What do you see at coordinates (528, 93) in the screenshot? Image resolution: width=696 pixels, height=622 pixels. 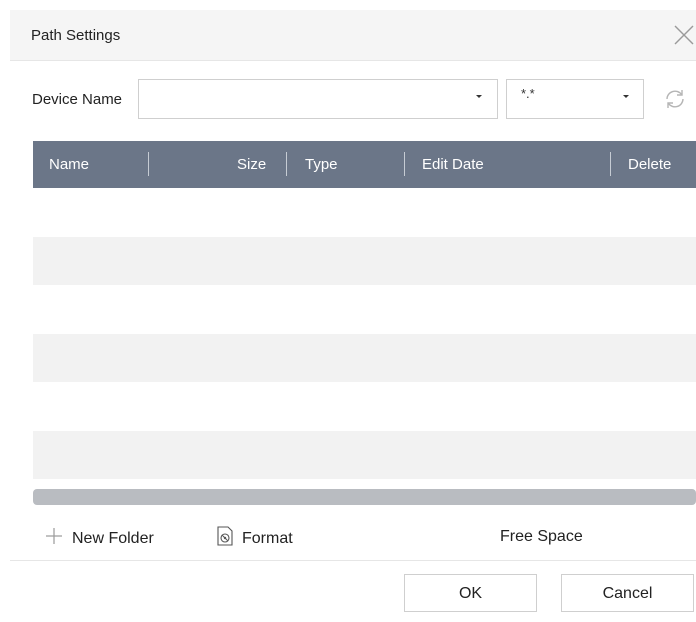 I see `file-type-filter-value: *.*` at bounding box center [528, 93].